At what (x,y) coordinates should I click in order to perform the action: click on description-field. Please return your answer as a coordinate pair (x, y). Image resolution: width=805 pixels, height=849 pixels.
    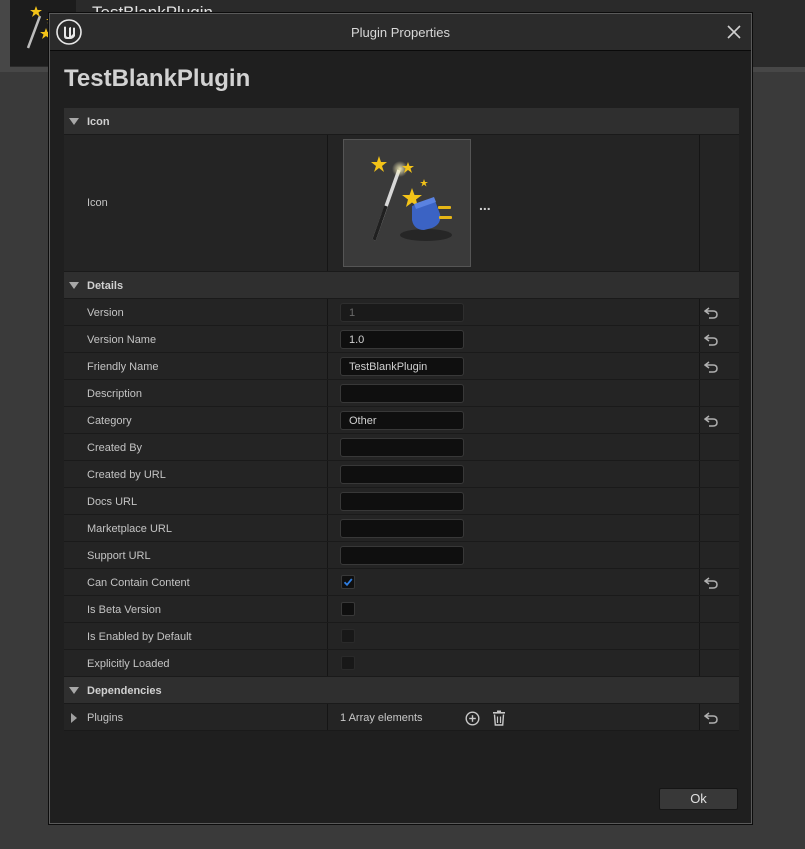
    Looking at the image, I should click on (402, 393).